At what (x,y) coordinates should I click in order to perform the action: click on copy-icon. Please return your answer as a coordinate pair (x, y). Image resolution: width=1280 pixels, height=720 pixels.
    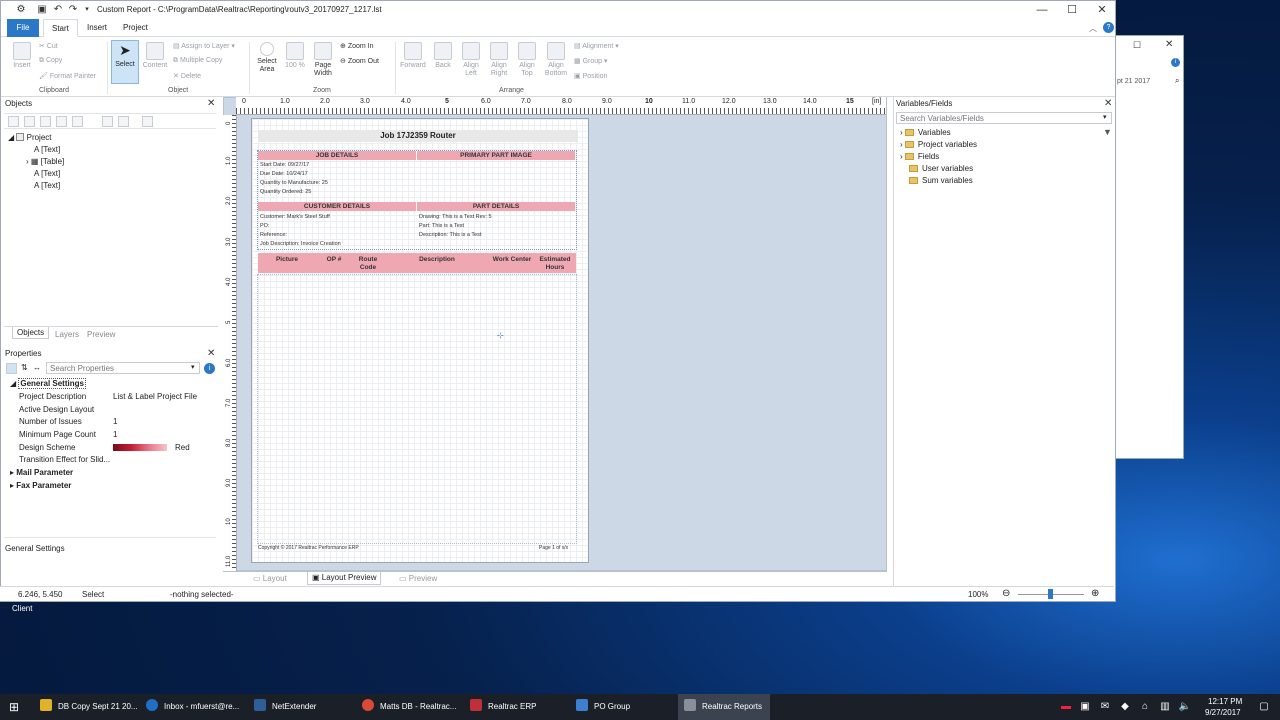
    Looking at the image, I should click on (61, 121).